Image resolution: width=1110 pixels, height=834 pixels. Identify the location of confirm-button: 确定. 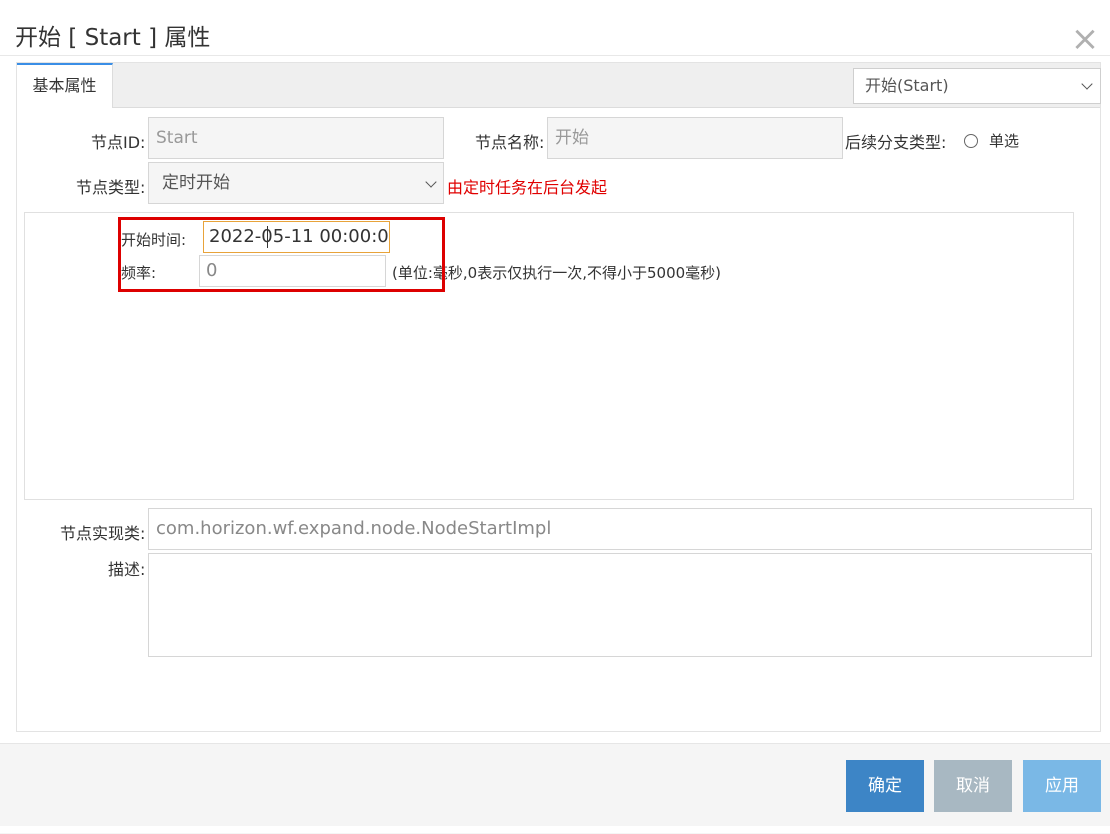
(885, 786).